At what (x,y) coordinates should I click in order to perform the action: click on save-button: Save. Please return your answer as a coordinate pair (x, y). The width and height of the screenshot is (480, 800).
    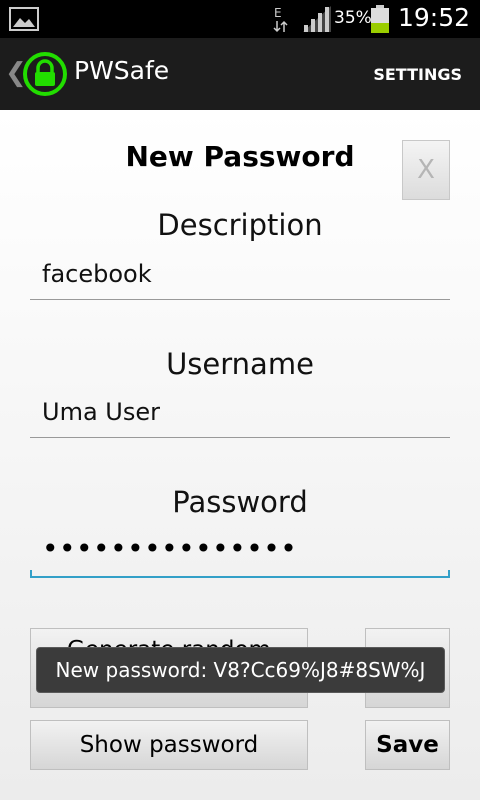
    Looking at the image, I should click on (407, 745).